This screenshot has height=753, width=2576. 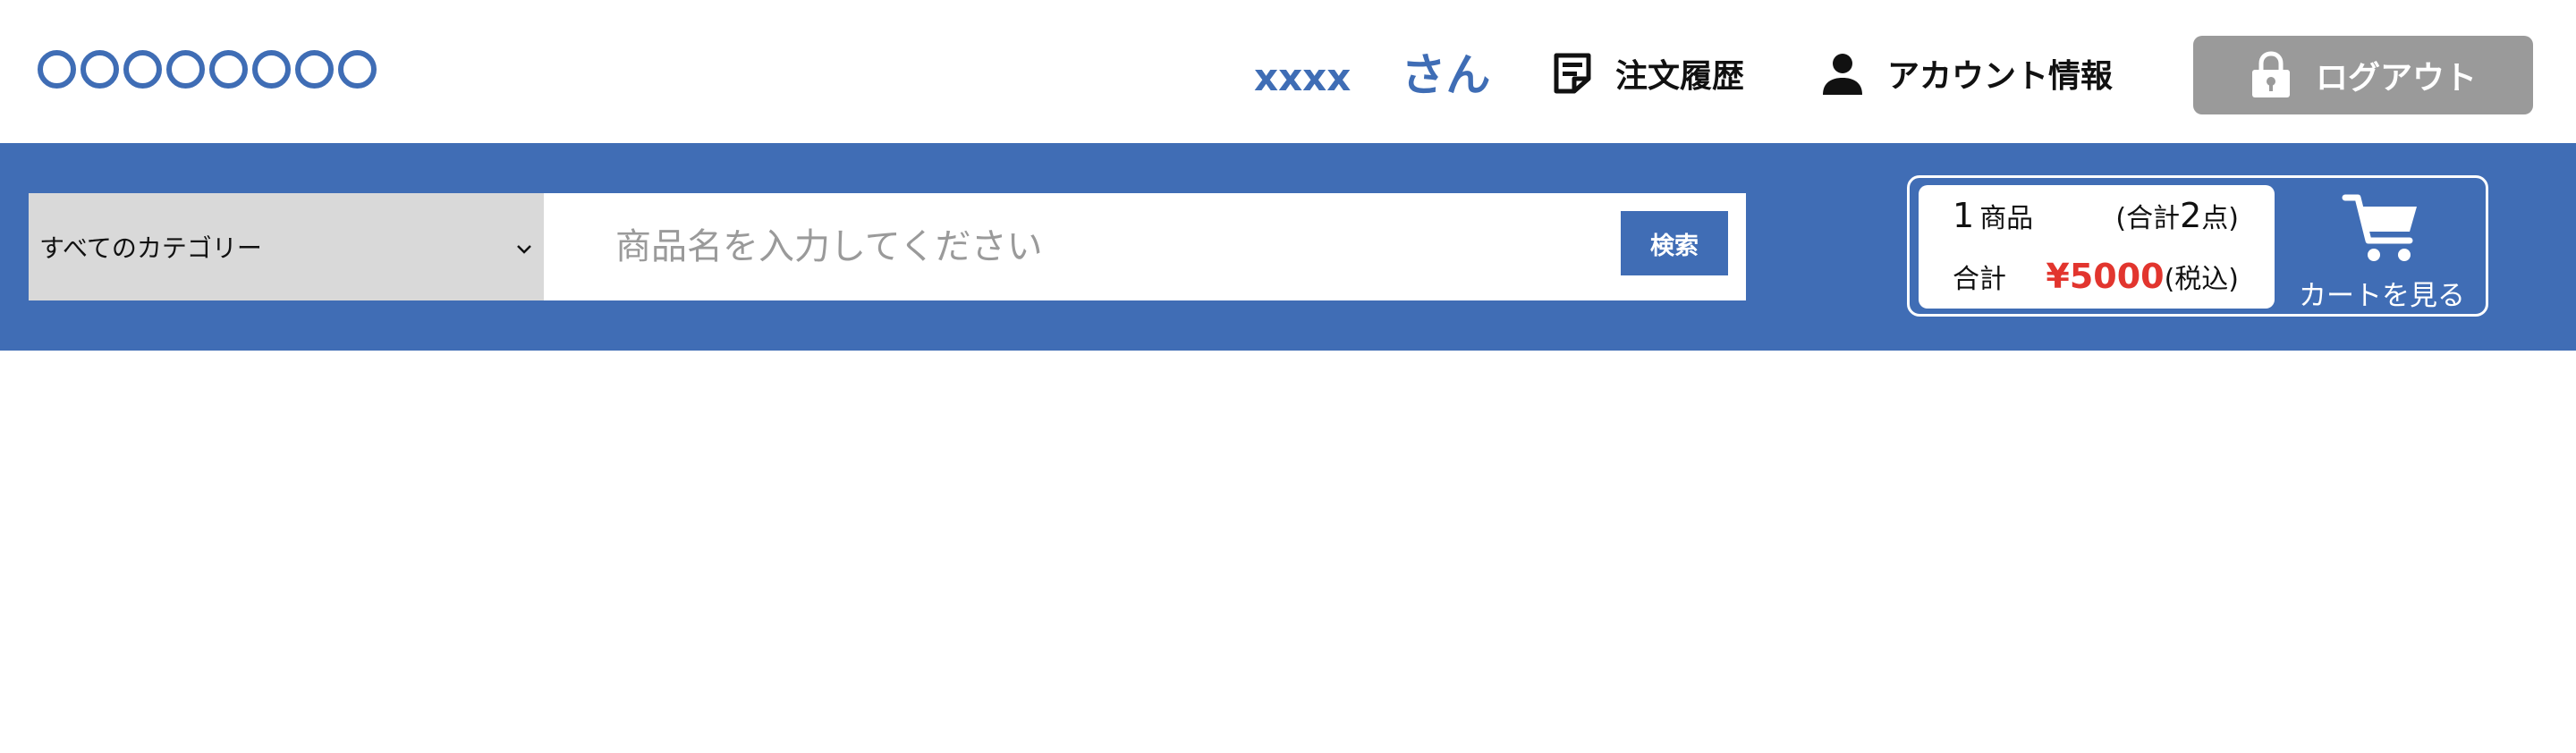 What do you see at coordinates (1964, 215) in the screenshot?
I see `cart-item-count: 1` at bounding box center [1964, 215].